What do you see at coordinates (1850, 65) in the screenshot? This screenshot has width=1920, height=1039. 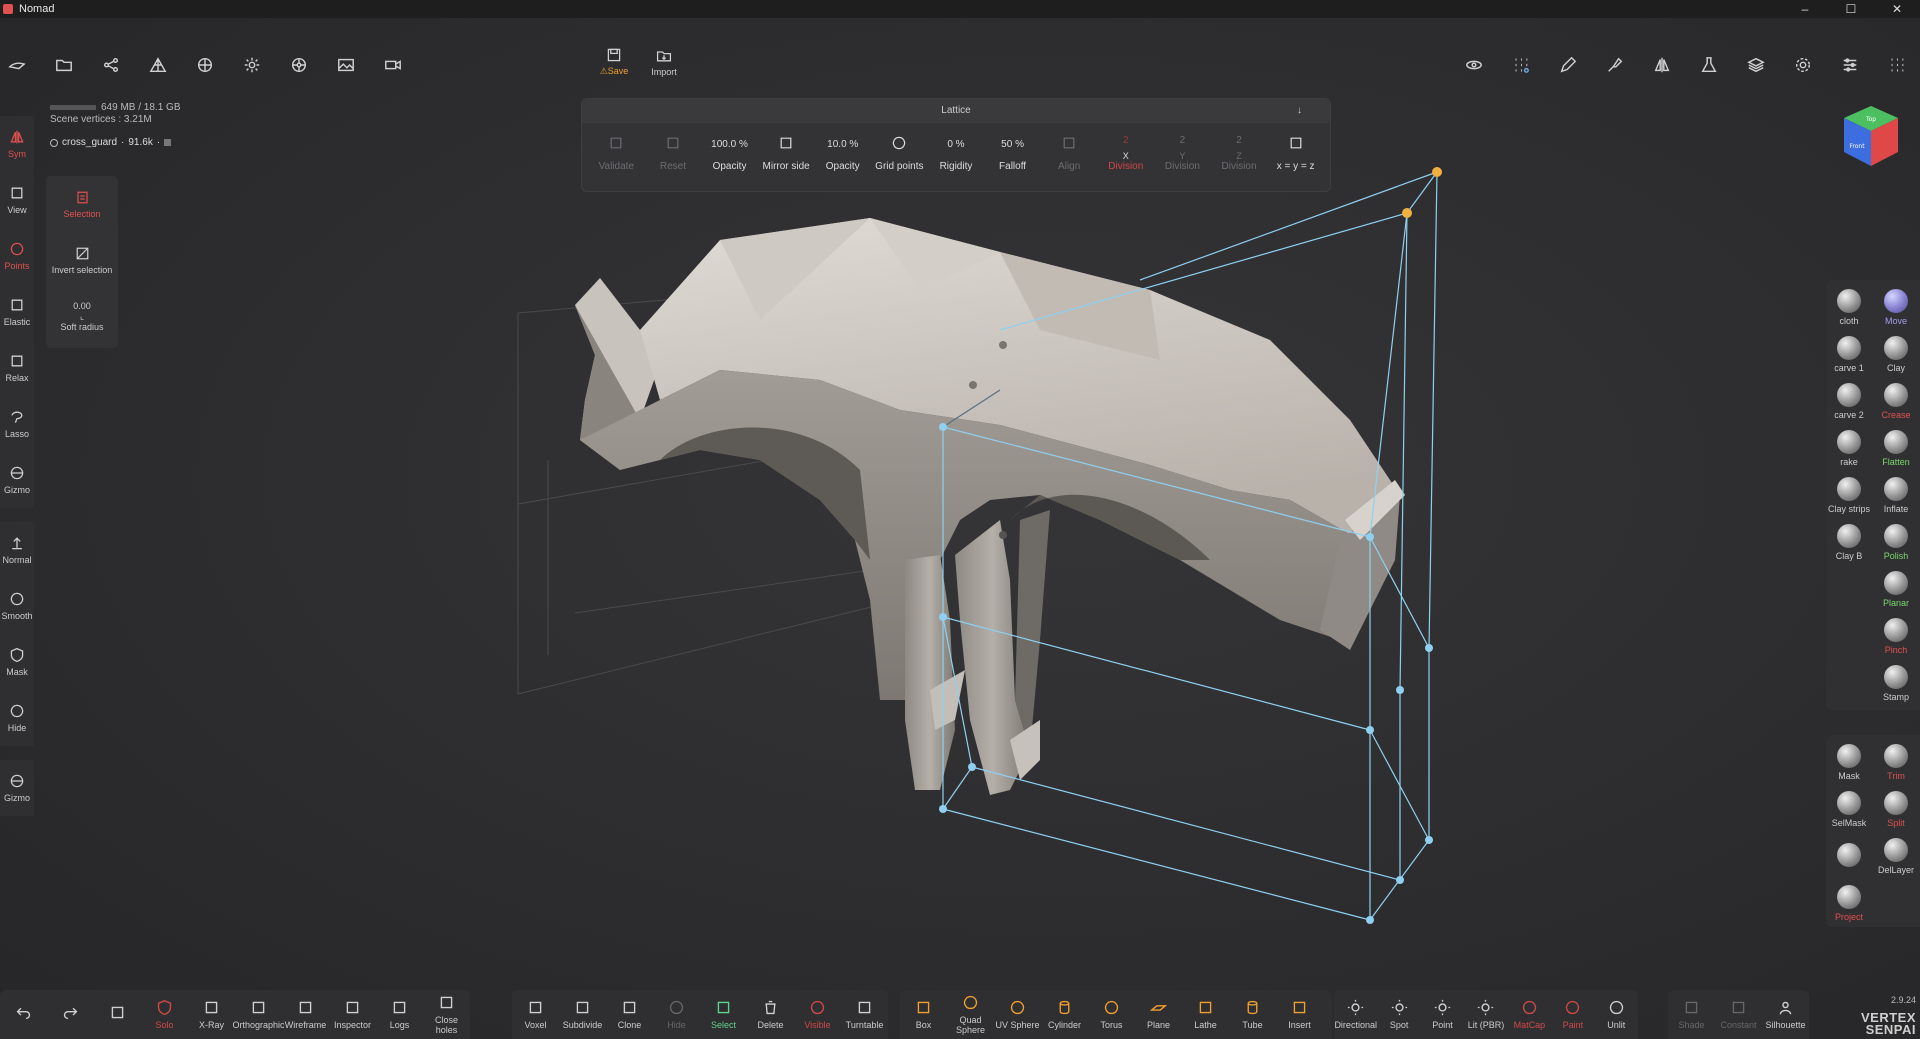 I see `sliders-icon` at bounding box center [1850, 65].